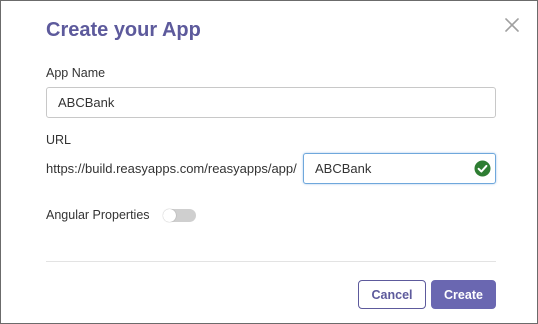 The width and height of the screenshot is (538, 324). Describe the element at coordinates (271, 261) in the screenshot. I see `footer-divider` at that location.